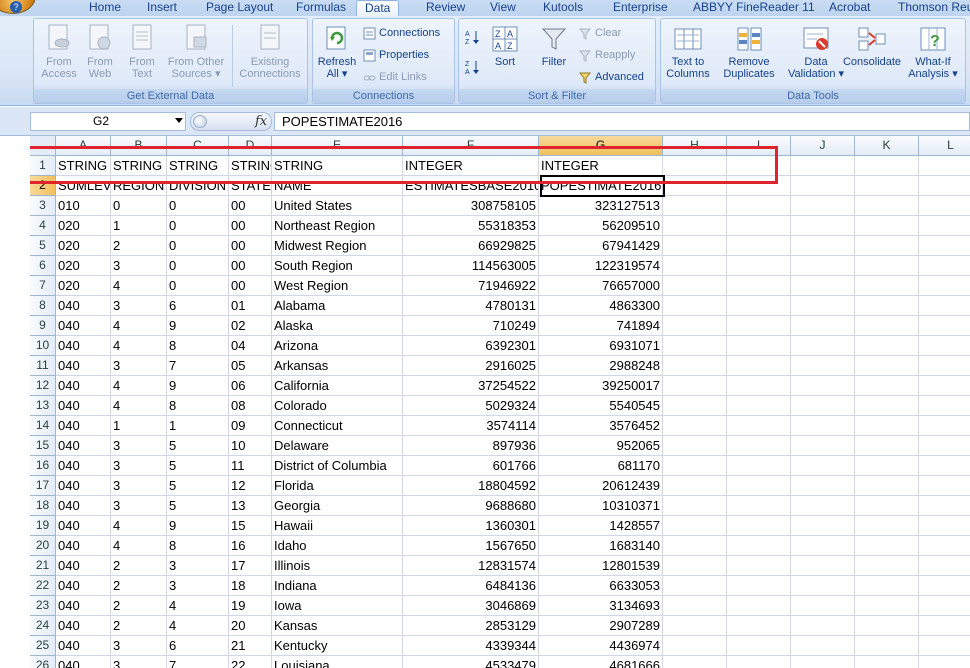 The width and height of the screenshot is (970, 668). What do you see at coordinates (83, 166) in the screenshot?
I see `cell-a1: STRING` at bounding box center [83, 166].